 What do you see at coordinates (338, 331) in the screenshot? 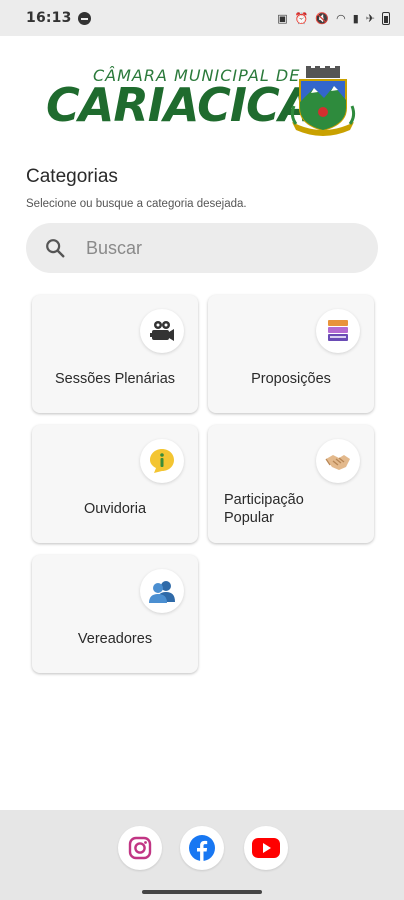
I see `books-icon` at bounding box center [338, 331].